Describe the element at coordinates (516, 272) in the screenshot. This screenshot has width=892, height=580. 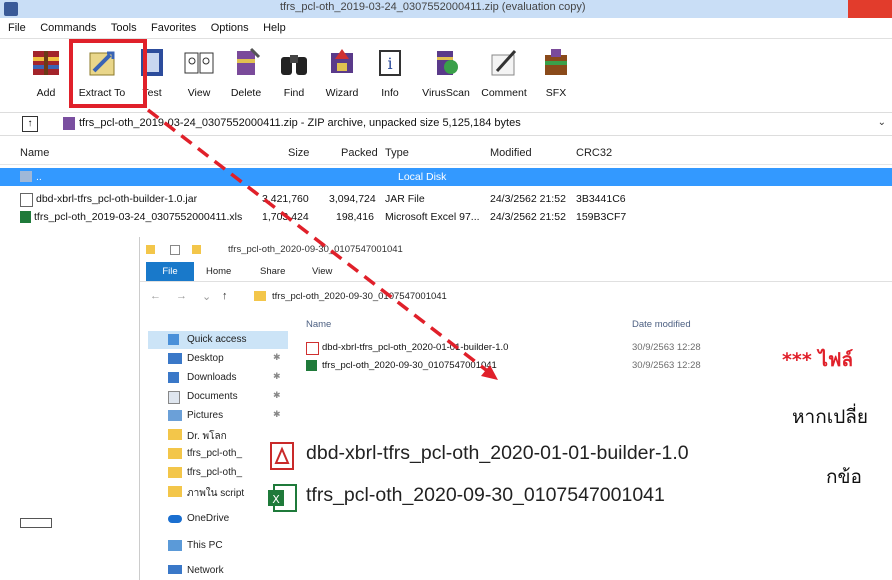
I see `ribbon: File Home Share View` at that location.